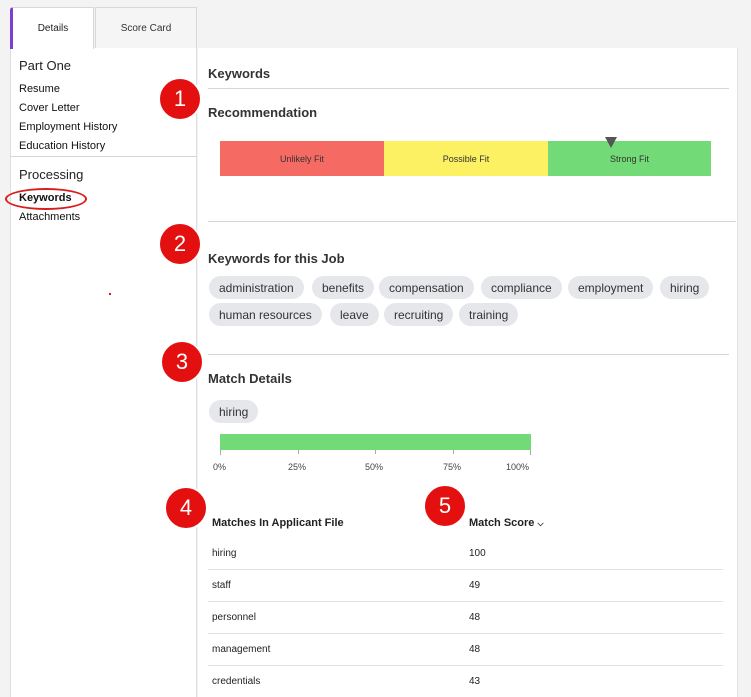 This screenshot has height=697, width=751. Describe the element at coordinates (263, 112) in the screenshot. I see `recommendation-heading: Recommendation` at that location.